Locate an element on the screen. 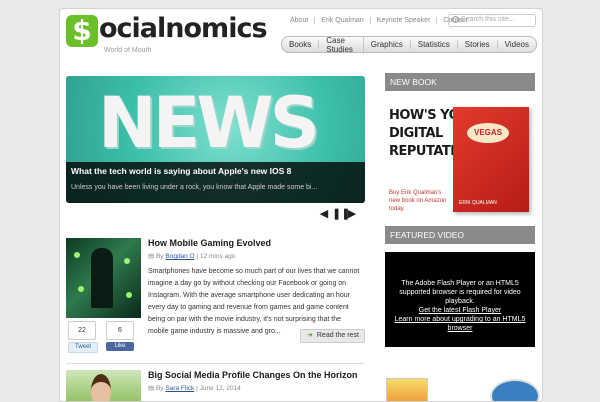 The width and height of the screenshot is (600, 402). vegas-sign: VEGAS is located at coordinates (488, 133).